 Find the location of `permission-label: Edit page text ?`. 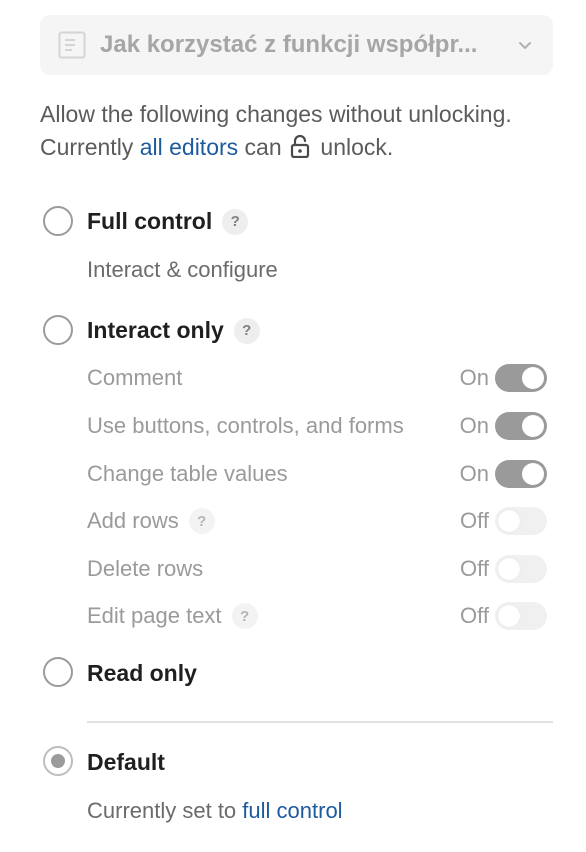

permission-label: Edit page text ? is located at coordinates (172, 616).